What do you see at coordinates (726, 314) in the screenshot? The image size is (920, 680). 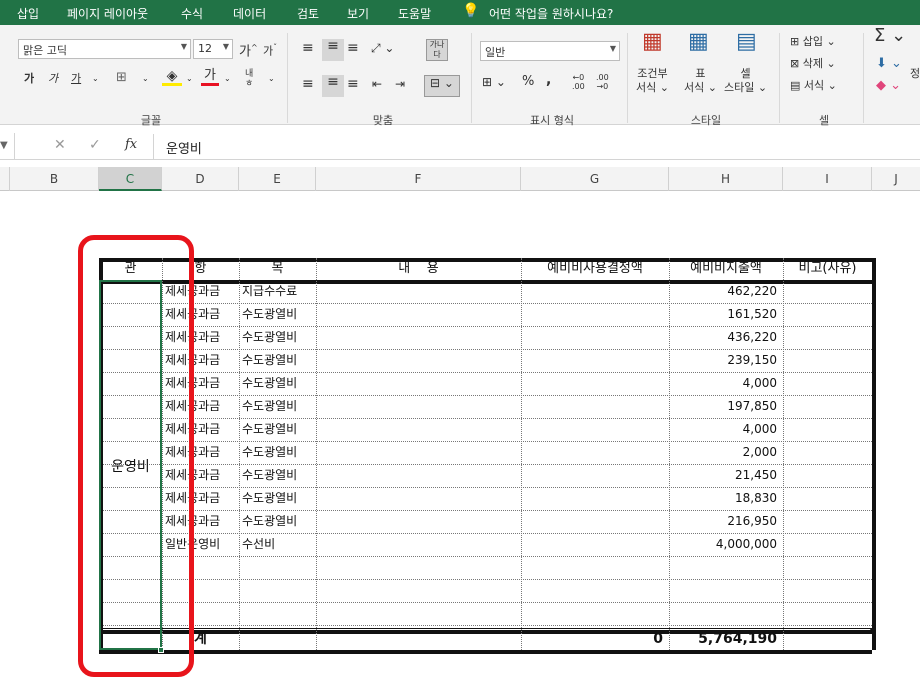 I see `cell-spent: 161,520` at bounding box center [726, 314].